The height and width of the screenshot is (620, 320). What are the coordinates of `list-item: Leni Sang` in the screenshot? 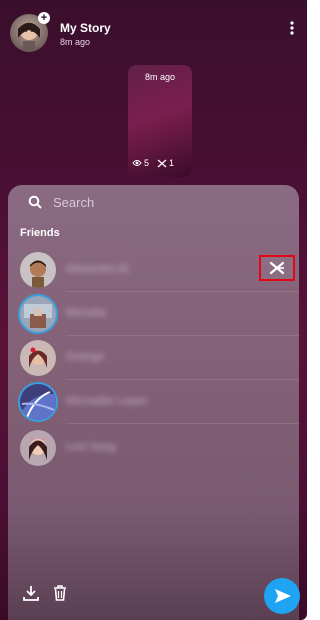 It's located at (153, 448).